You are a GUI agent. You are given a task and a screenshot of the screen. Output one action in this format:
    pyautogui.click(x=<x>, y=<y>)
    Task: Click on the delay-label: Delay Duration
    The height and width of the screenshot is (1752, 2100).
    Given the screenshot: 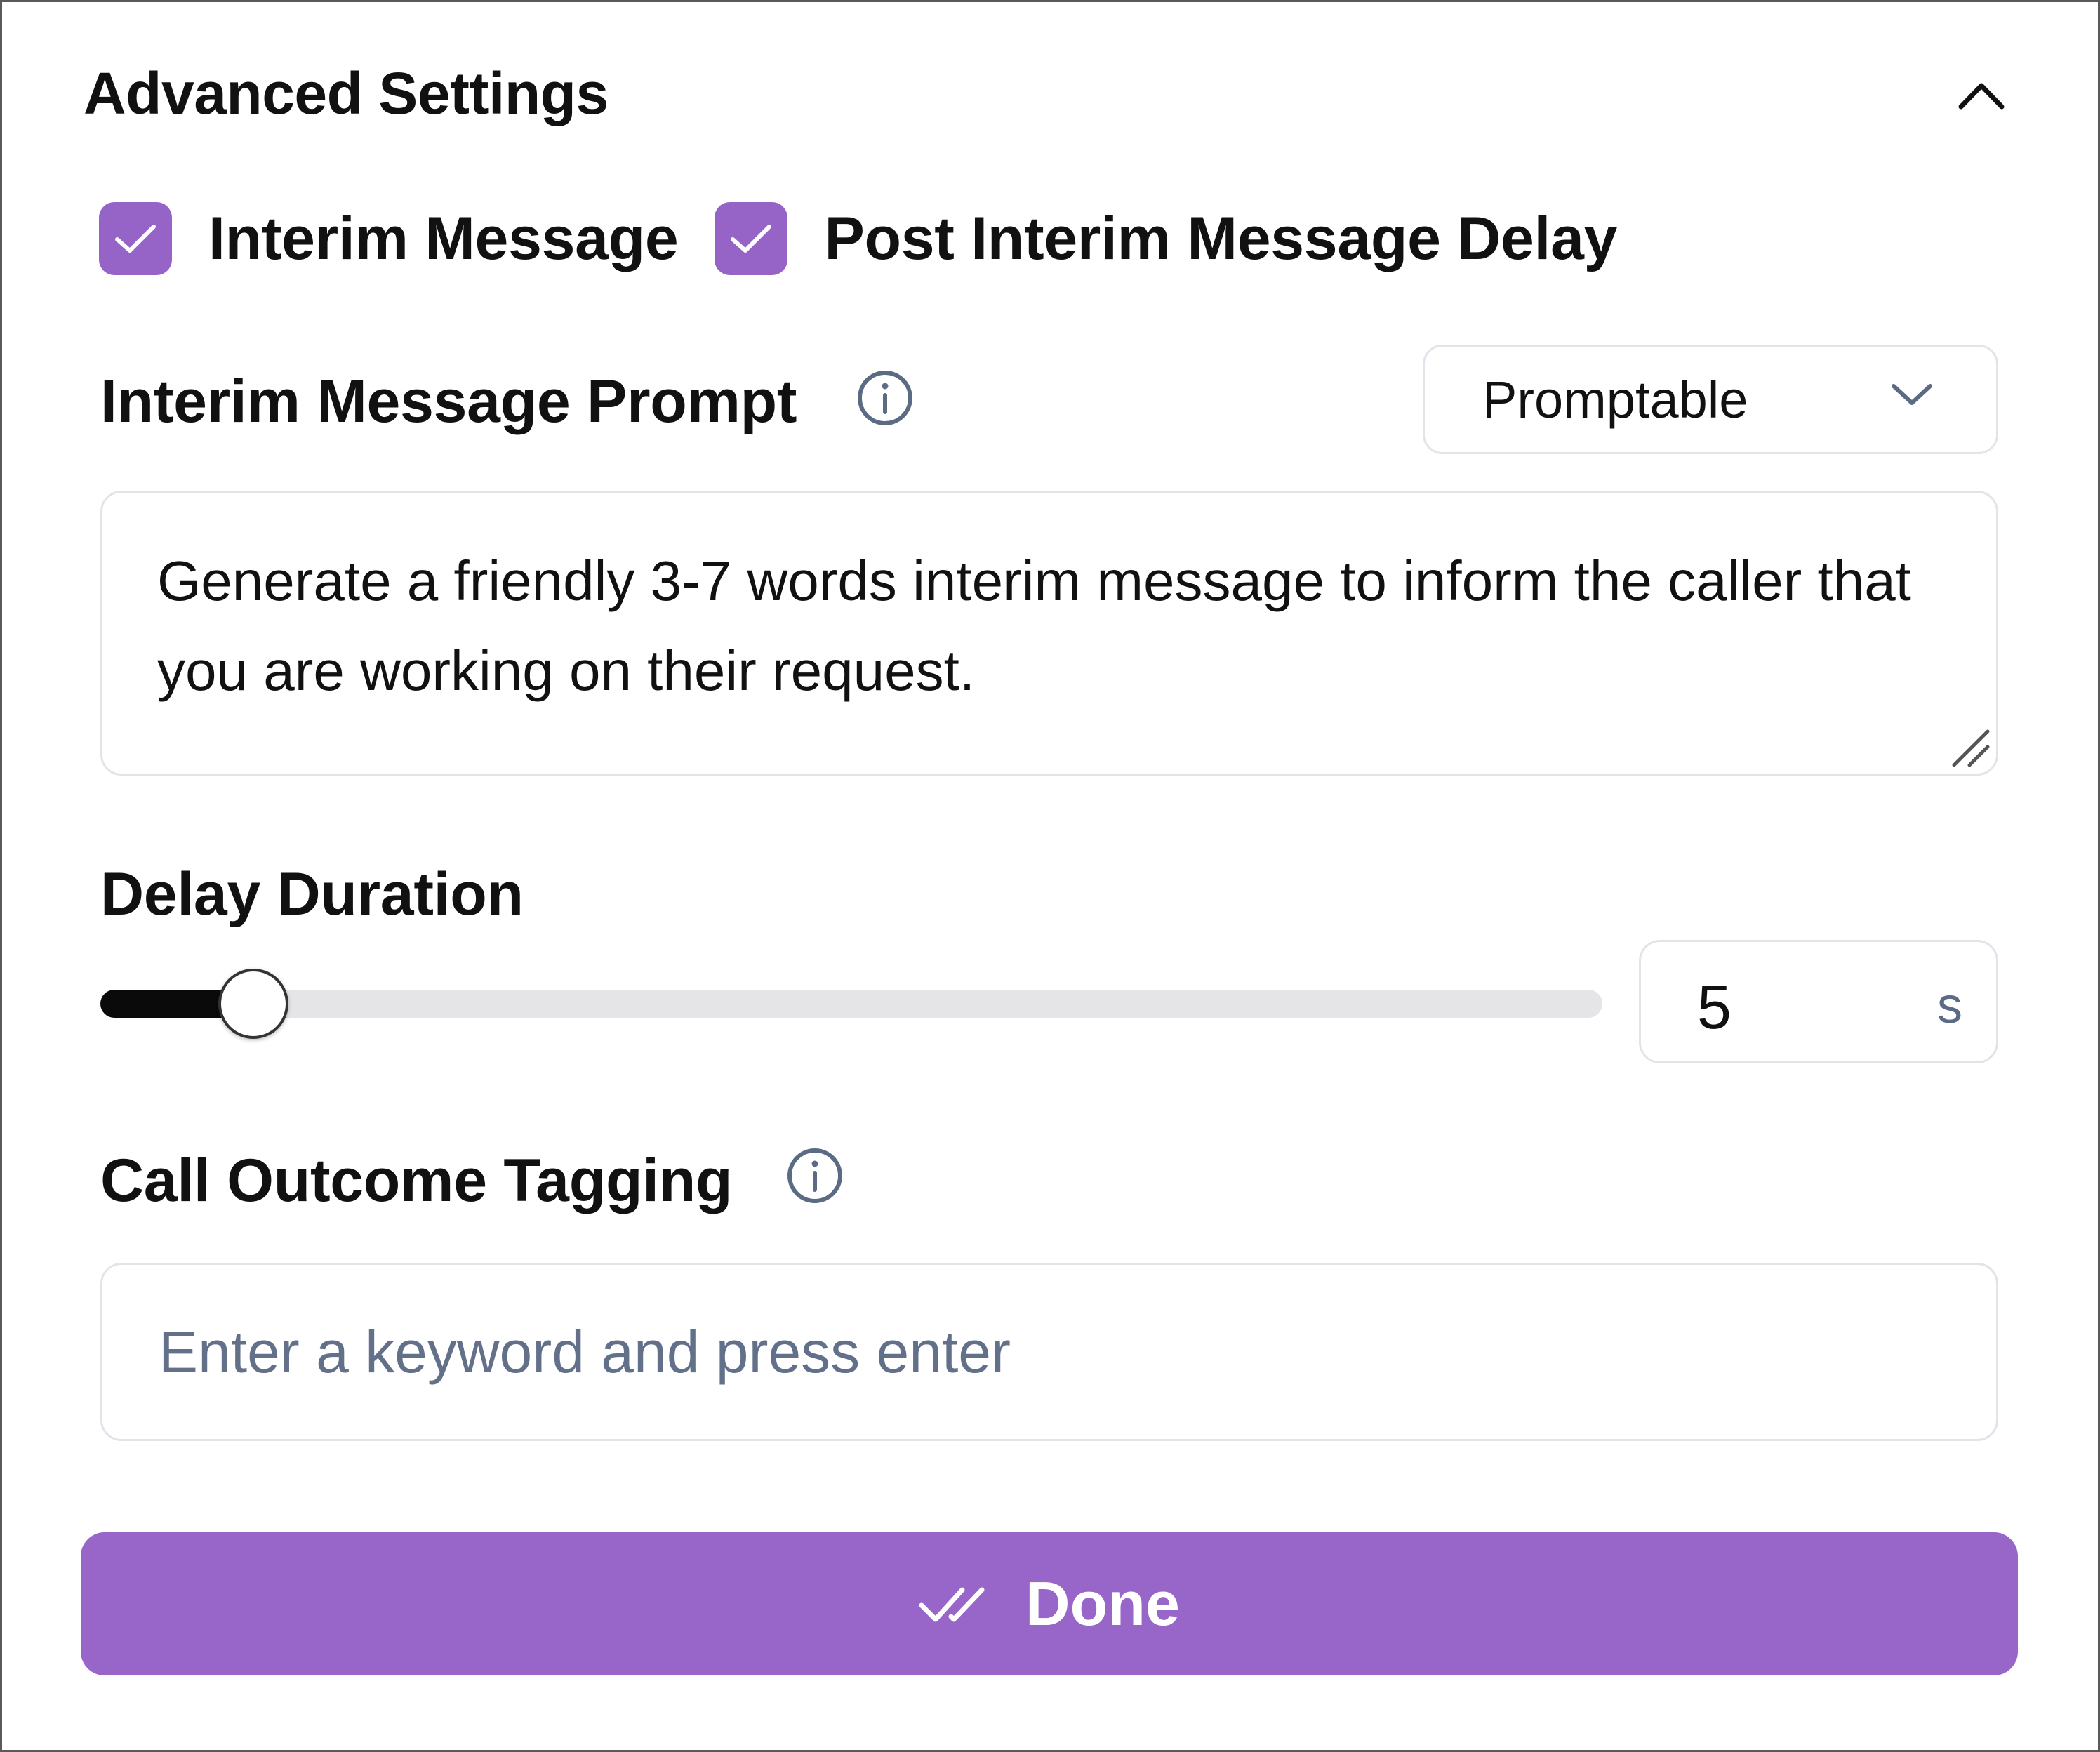 What is the action you would take?
    pyautogui.click(x=312, y=894)
    